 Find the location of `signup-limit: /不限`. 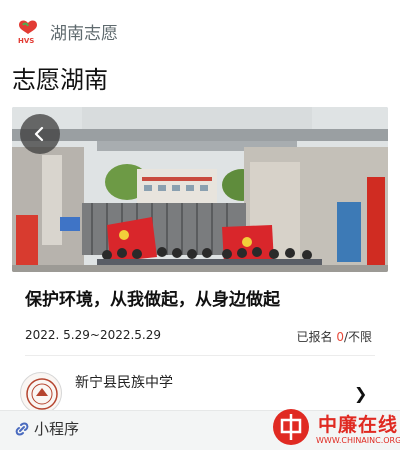

signup-limit: /不限 is located at coordinates (357, 337).